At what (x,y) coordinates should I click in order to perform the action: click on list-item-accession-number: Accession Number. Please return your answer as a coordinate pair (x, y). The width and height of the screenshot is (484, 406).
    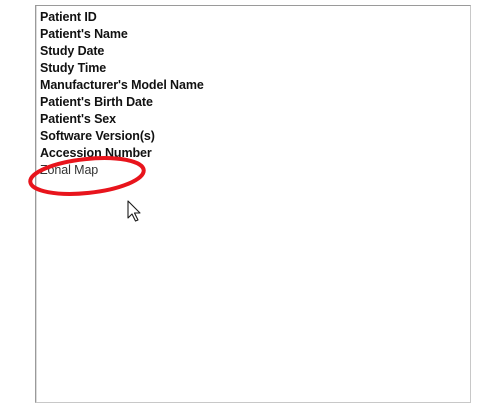
    Looking at the image, I should click on (122, 153).